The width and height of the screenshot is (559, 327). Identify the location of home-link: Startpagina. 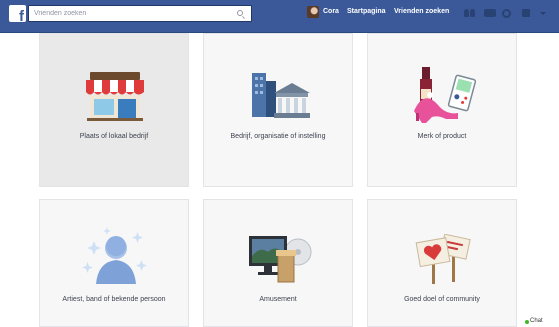
(366, 11).